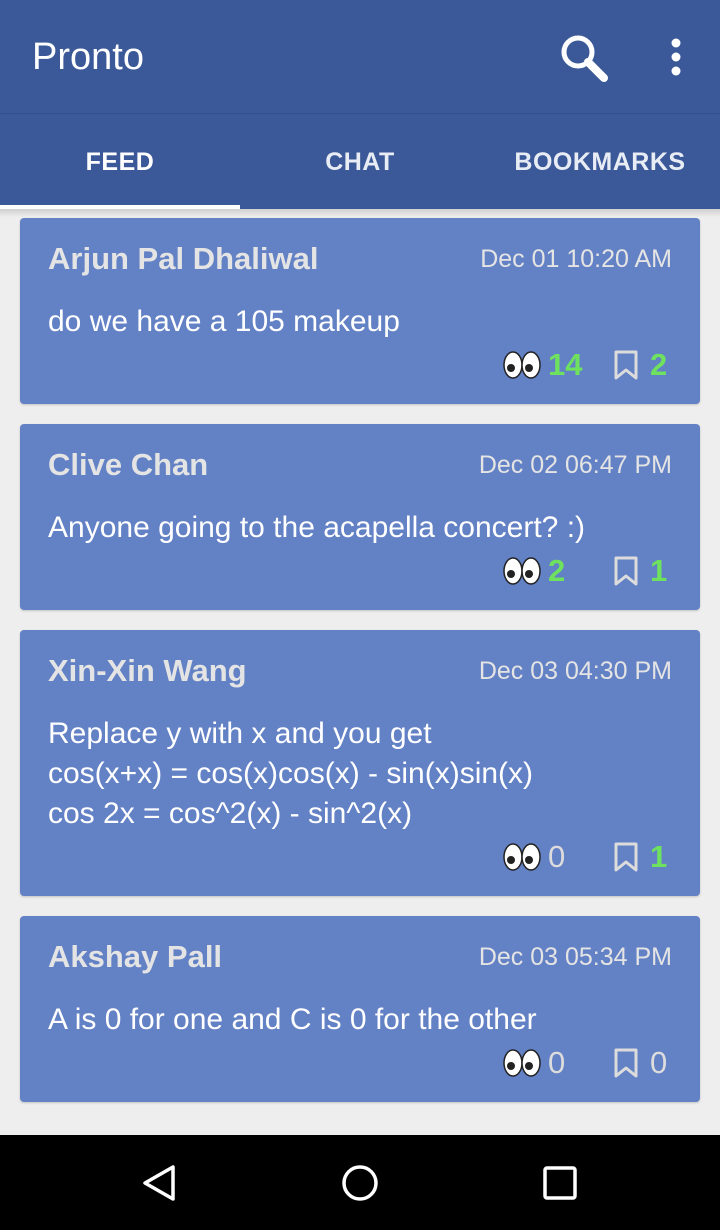 The width and height of the screenshot is (720, 1230). Describe the element at coordinates (88, 57) in the screenshot. I see `app-title: Pronto` at that location.